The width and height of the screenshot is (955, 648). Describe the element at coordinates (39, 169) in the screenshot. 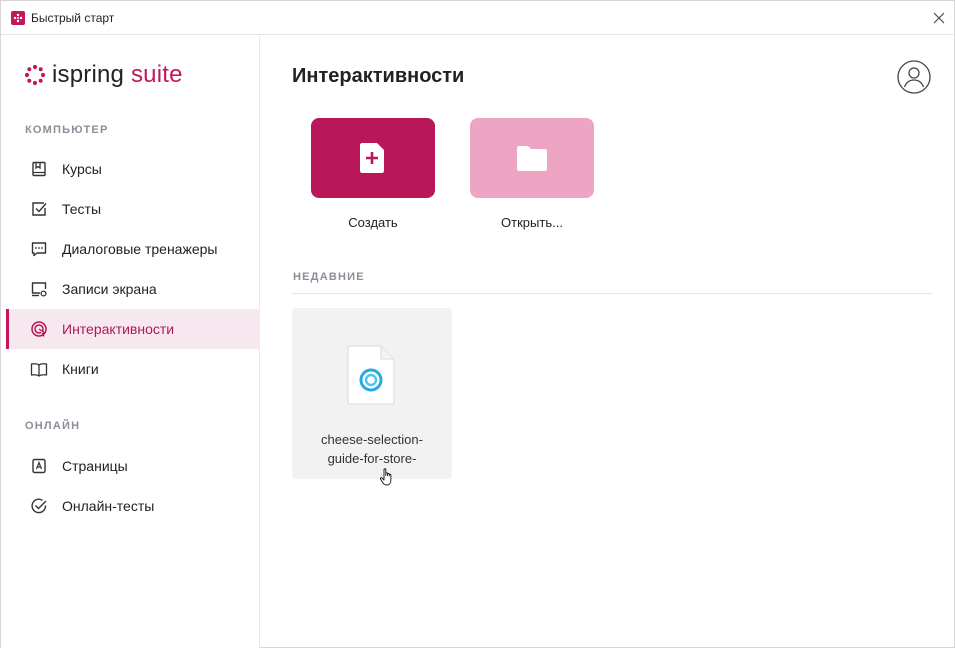

I see `book-icon` at that location.